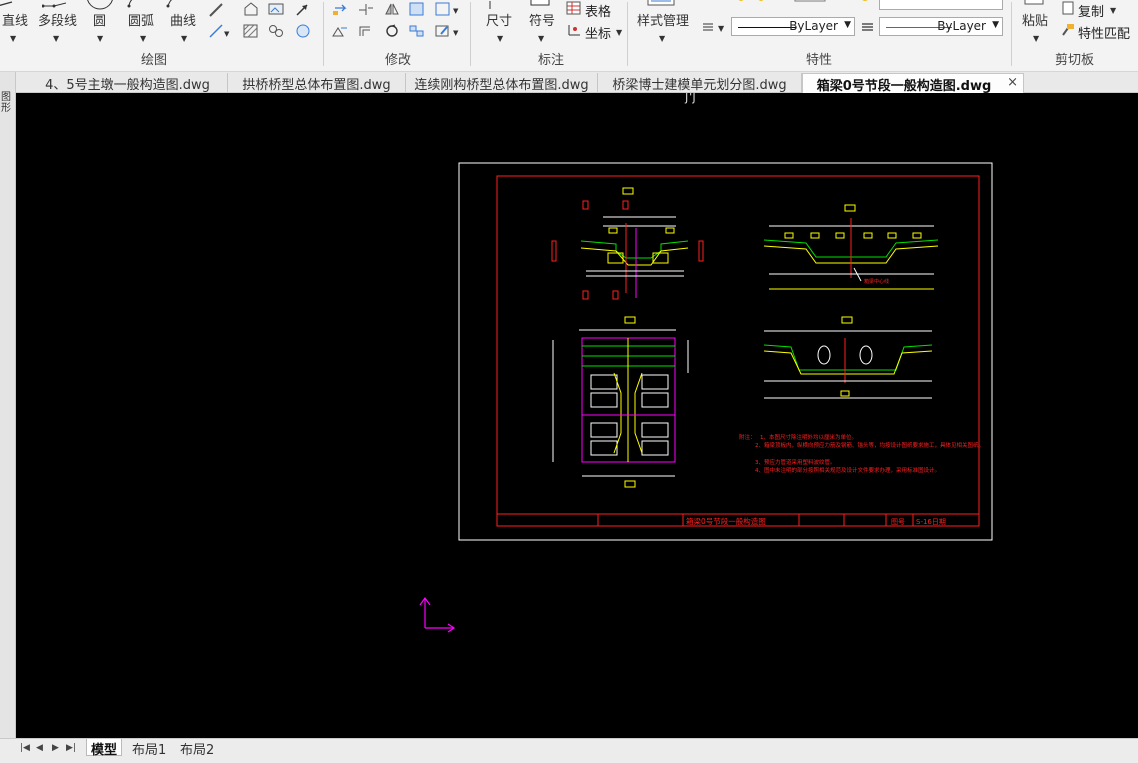  I want to click on line-dropdown: ▼, so click(13, 38).